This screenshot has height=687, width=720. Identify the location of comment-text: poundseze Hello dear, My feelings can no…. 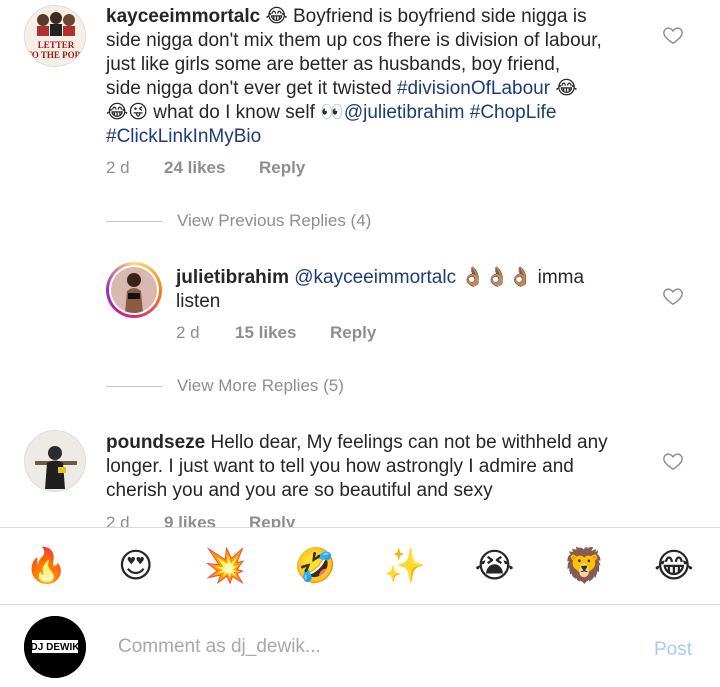
(376, 467).